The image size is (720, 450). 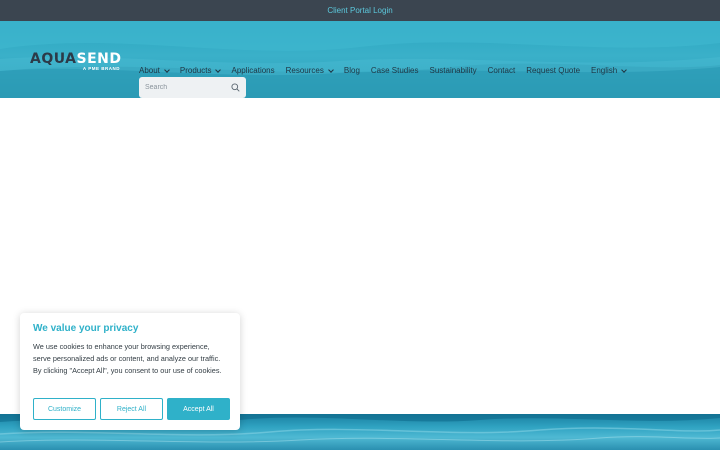 I want to click on nav-item-label: Applications, so click(x=253, y=70).